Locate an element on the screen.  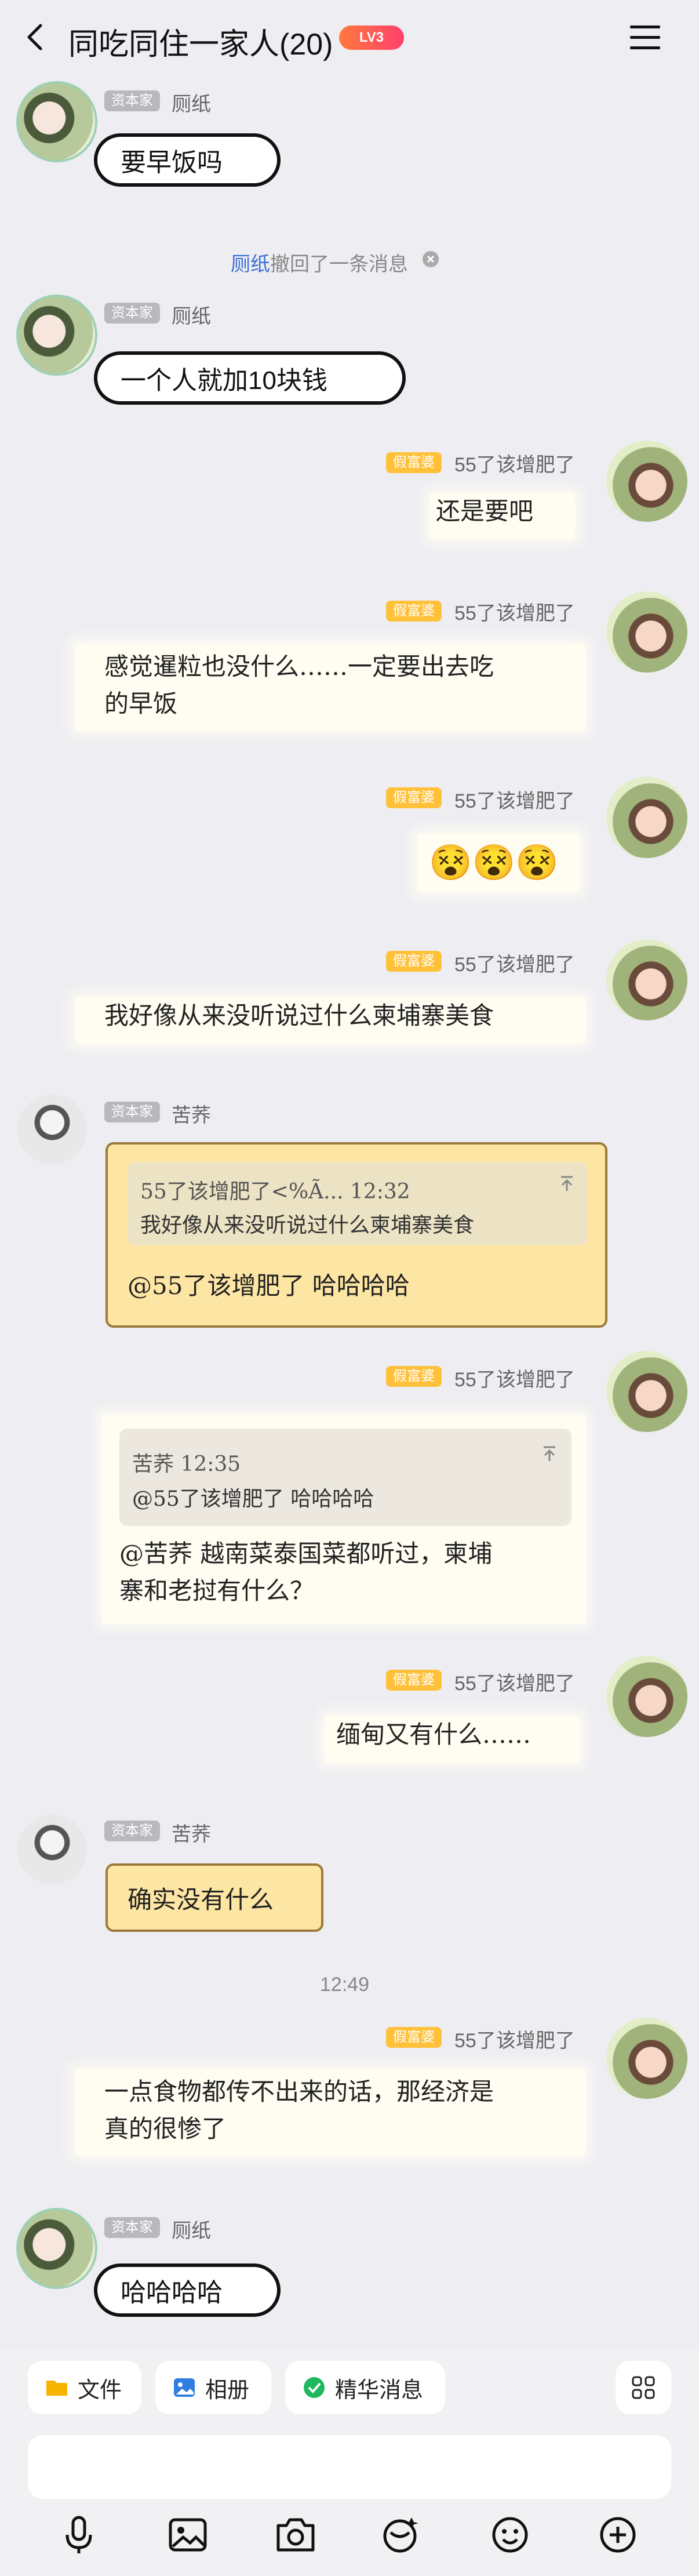
grid-icon is located at coordinates (643, 2387).